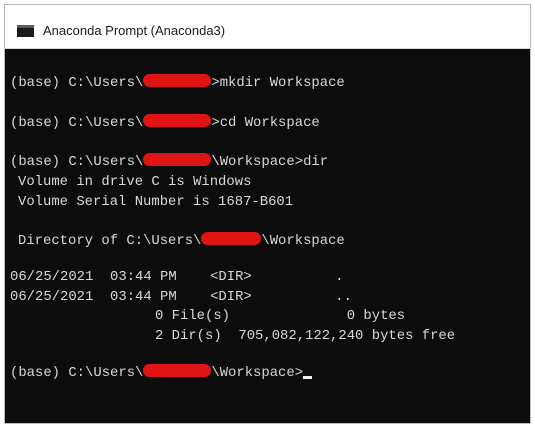 This screenshot has width=535, height=428. What do you see at coordinates (110, 241) in the screenshot?
I see `directory-prefix: Directory of C:\Users\` at bounding box center [110, 241].